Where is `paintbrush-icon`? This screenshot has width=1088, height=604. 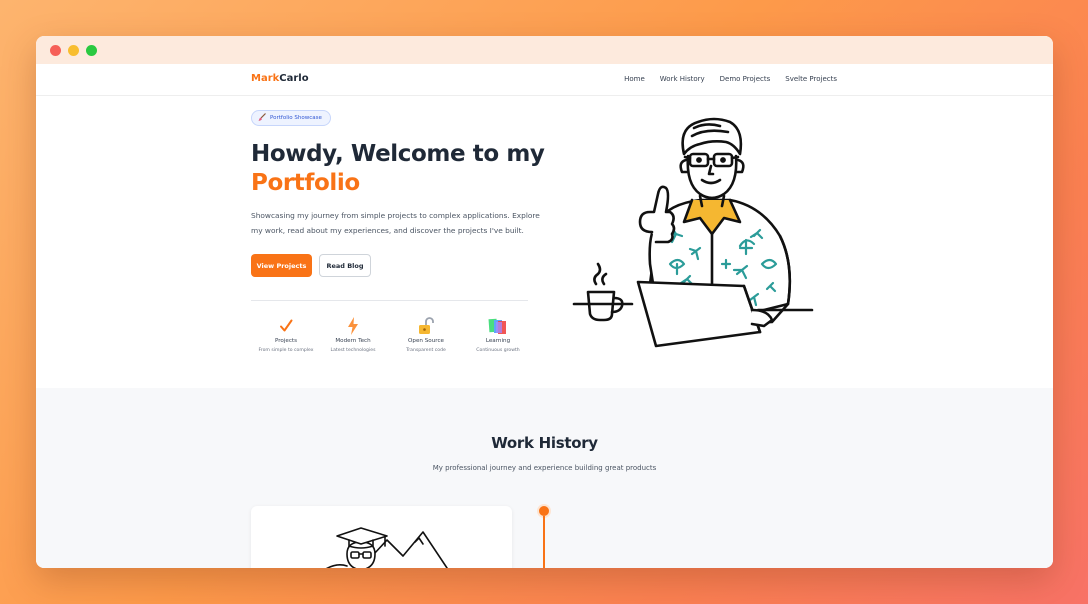 paintbrush-icon is located at coordinates (262, 118).